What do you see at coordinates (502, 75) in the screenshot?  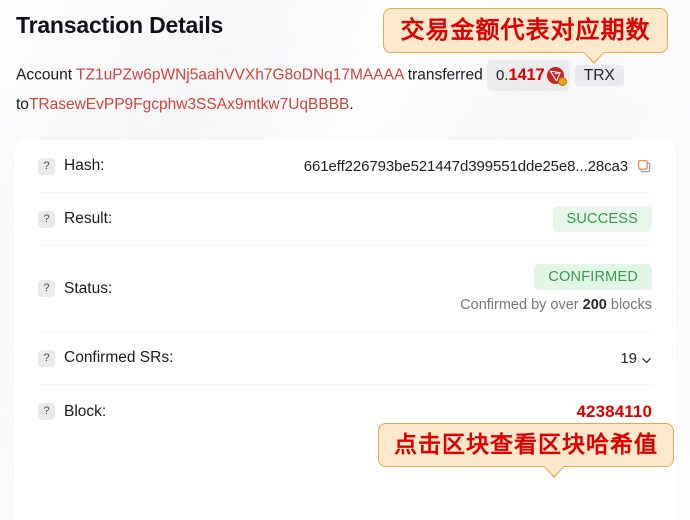 I see `amount-integer-part: 0.` at bounding box center [502, 75].